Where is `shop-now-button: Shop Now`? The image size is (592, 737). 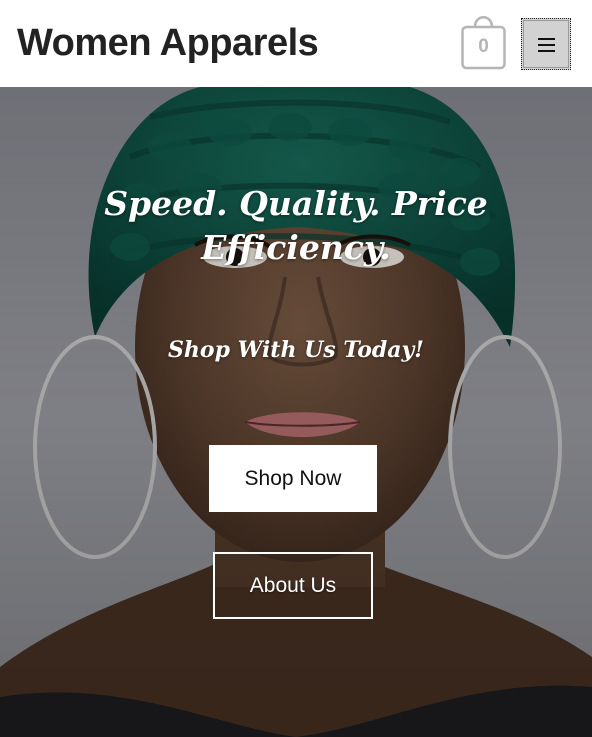
shop-now-button: Shop Now is located at coordinates (293, 478).